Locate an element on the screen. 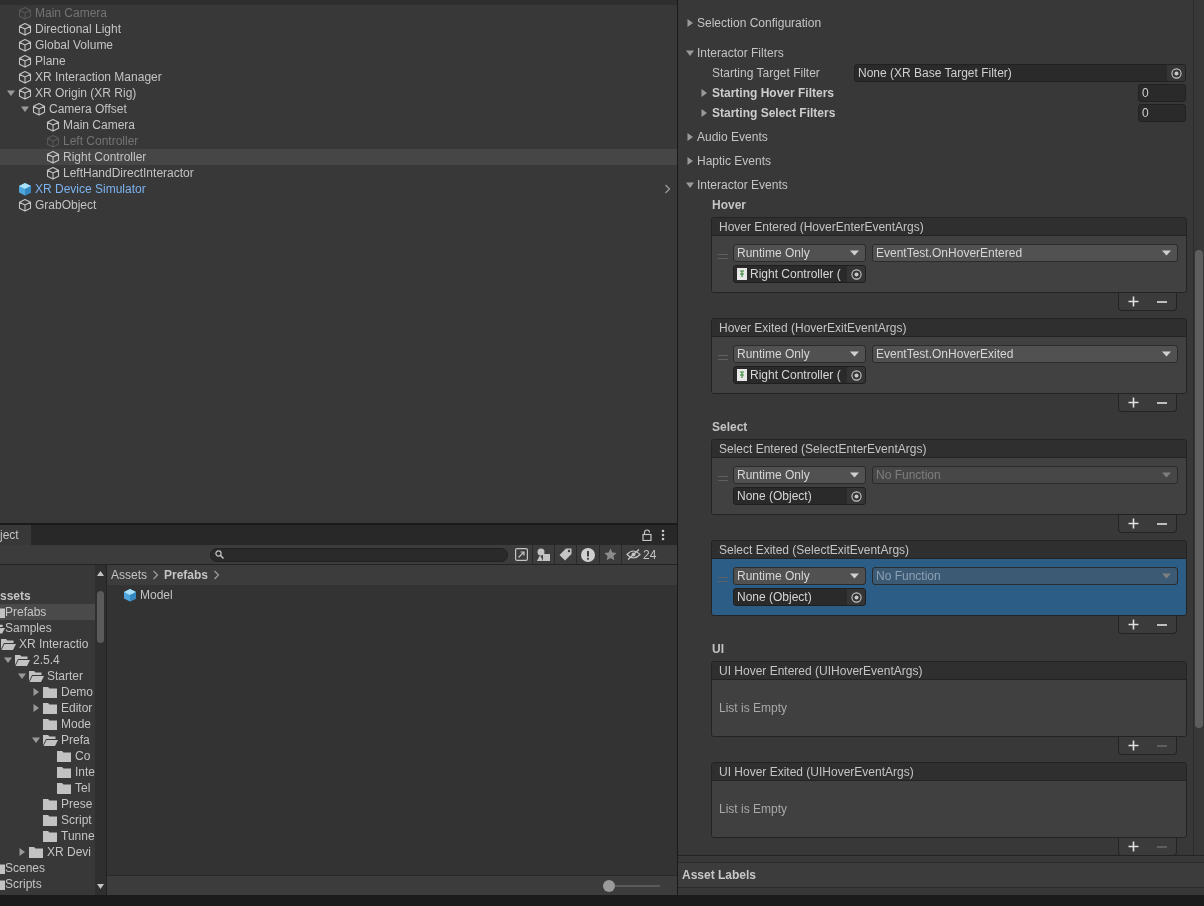 This screenshot has height=906, width=1204. hierarchy-item: XR Origin (XR Rig) is located at coordinates (338, 93).